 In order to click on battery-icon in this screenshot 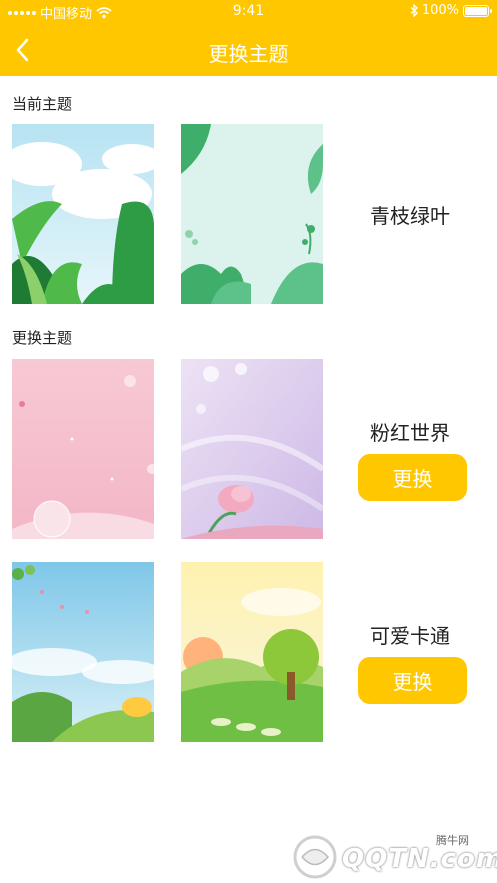, I will do `click(477, 10)`.